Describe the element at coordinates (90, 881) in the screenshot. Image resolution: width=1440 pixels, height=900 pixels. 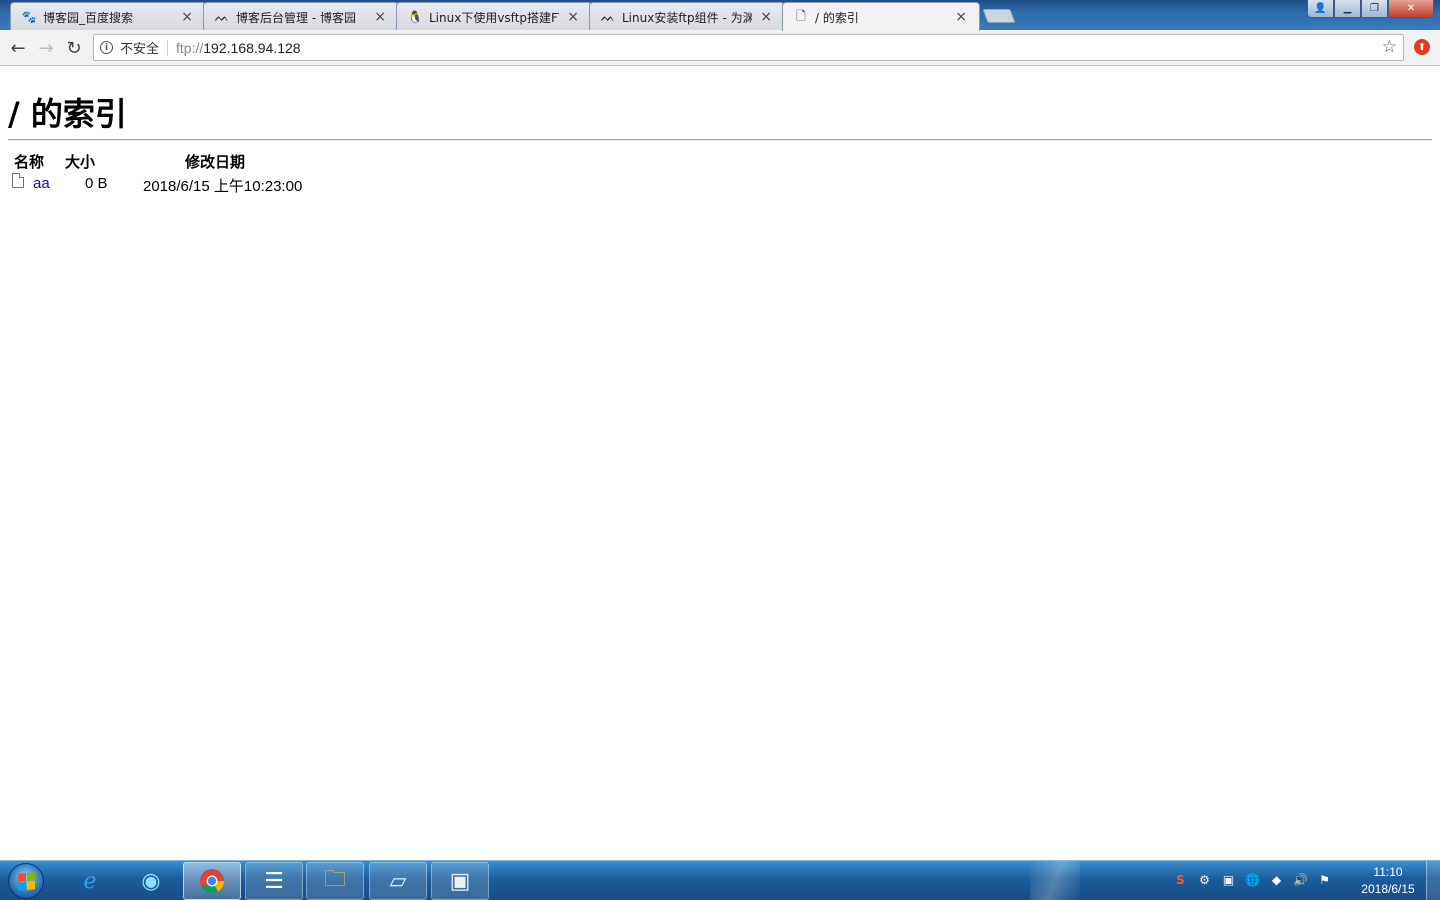
I see `internet-explorer-icon: ℯ` at that location.